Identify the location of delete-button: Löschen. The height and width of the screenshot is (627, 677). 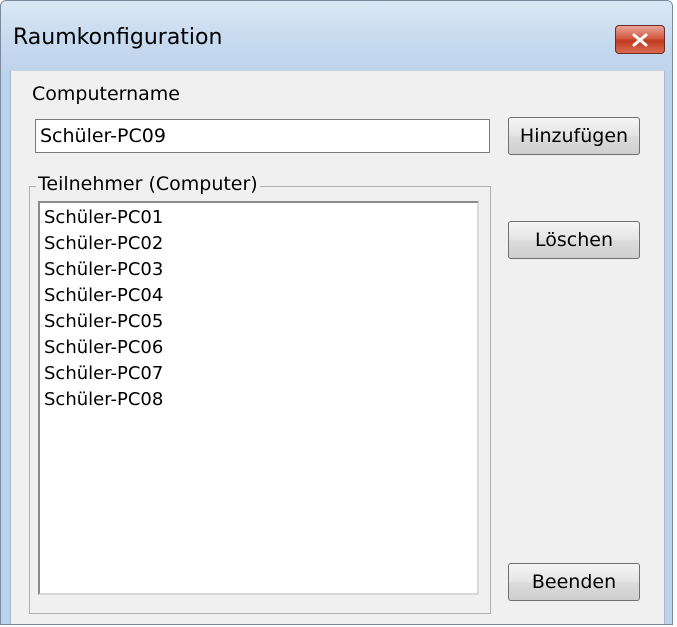
(574, 240).